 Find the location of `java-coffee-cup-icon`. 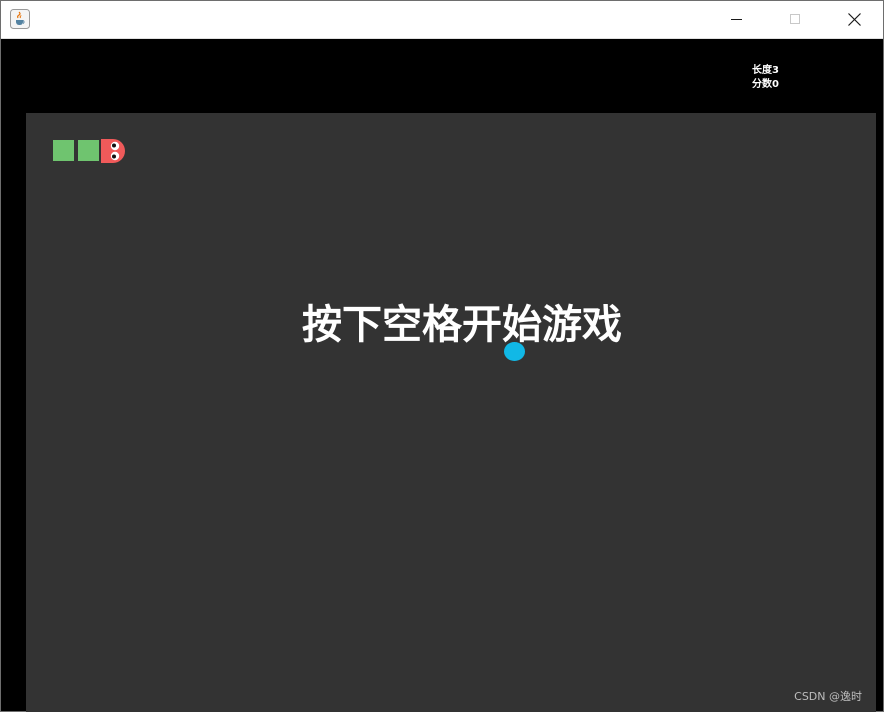

java-coffee-cup-icon is located at coordinates (20, 19).